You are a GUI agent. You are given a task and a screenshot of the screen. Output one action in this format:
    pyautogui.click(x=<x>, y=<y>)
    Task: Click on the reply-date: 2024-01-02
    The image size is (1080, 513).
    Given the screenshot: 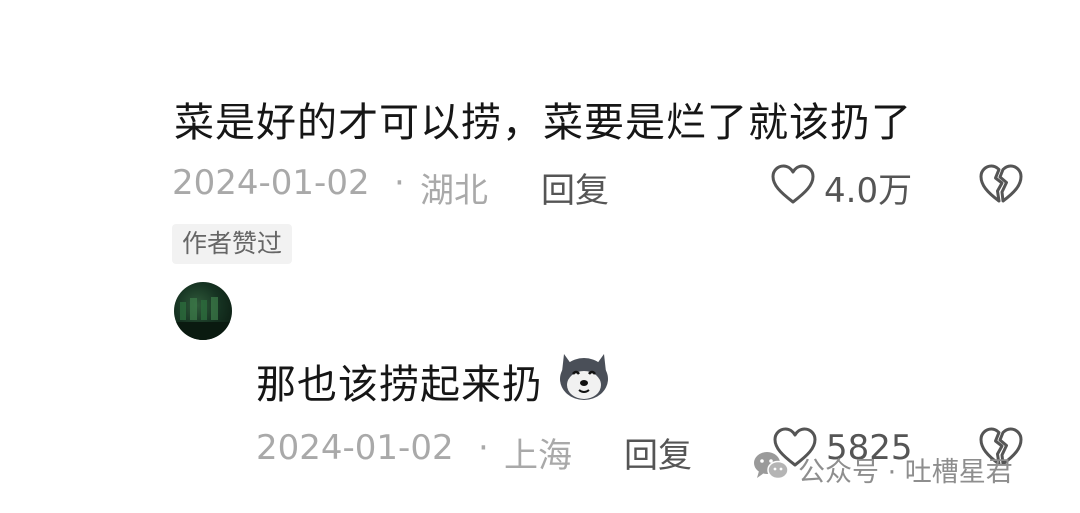 What is the action you would take?
    pyautogui.click(x=355, y=448)
    